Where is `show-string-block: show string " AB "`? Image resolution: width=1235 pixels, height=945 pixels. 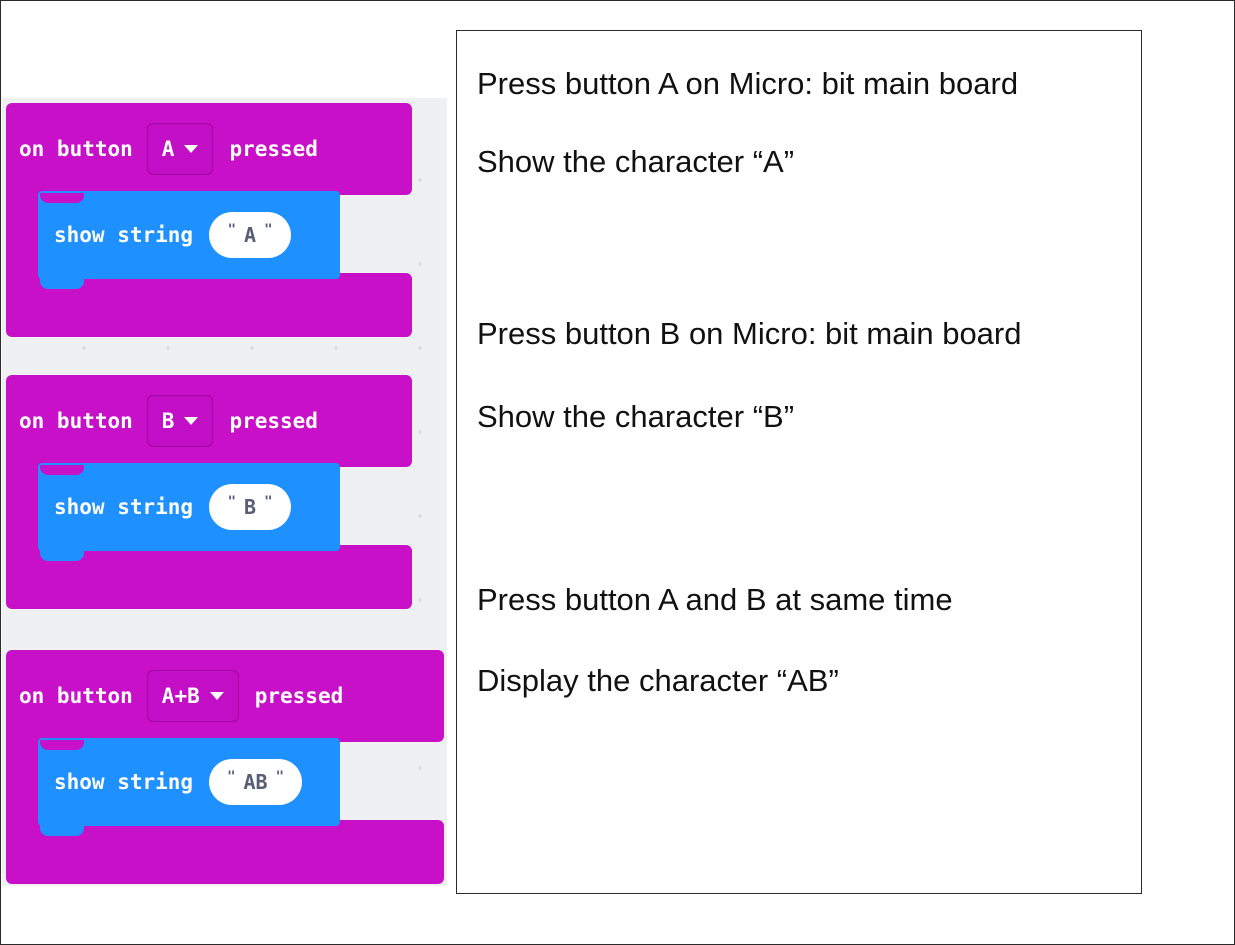
show-string-block: show string " AB " is located at coordinates (189, 782).